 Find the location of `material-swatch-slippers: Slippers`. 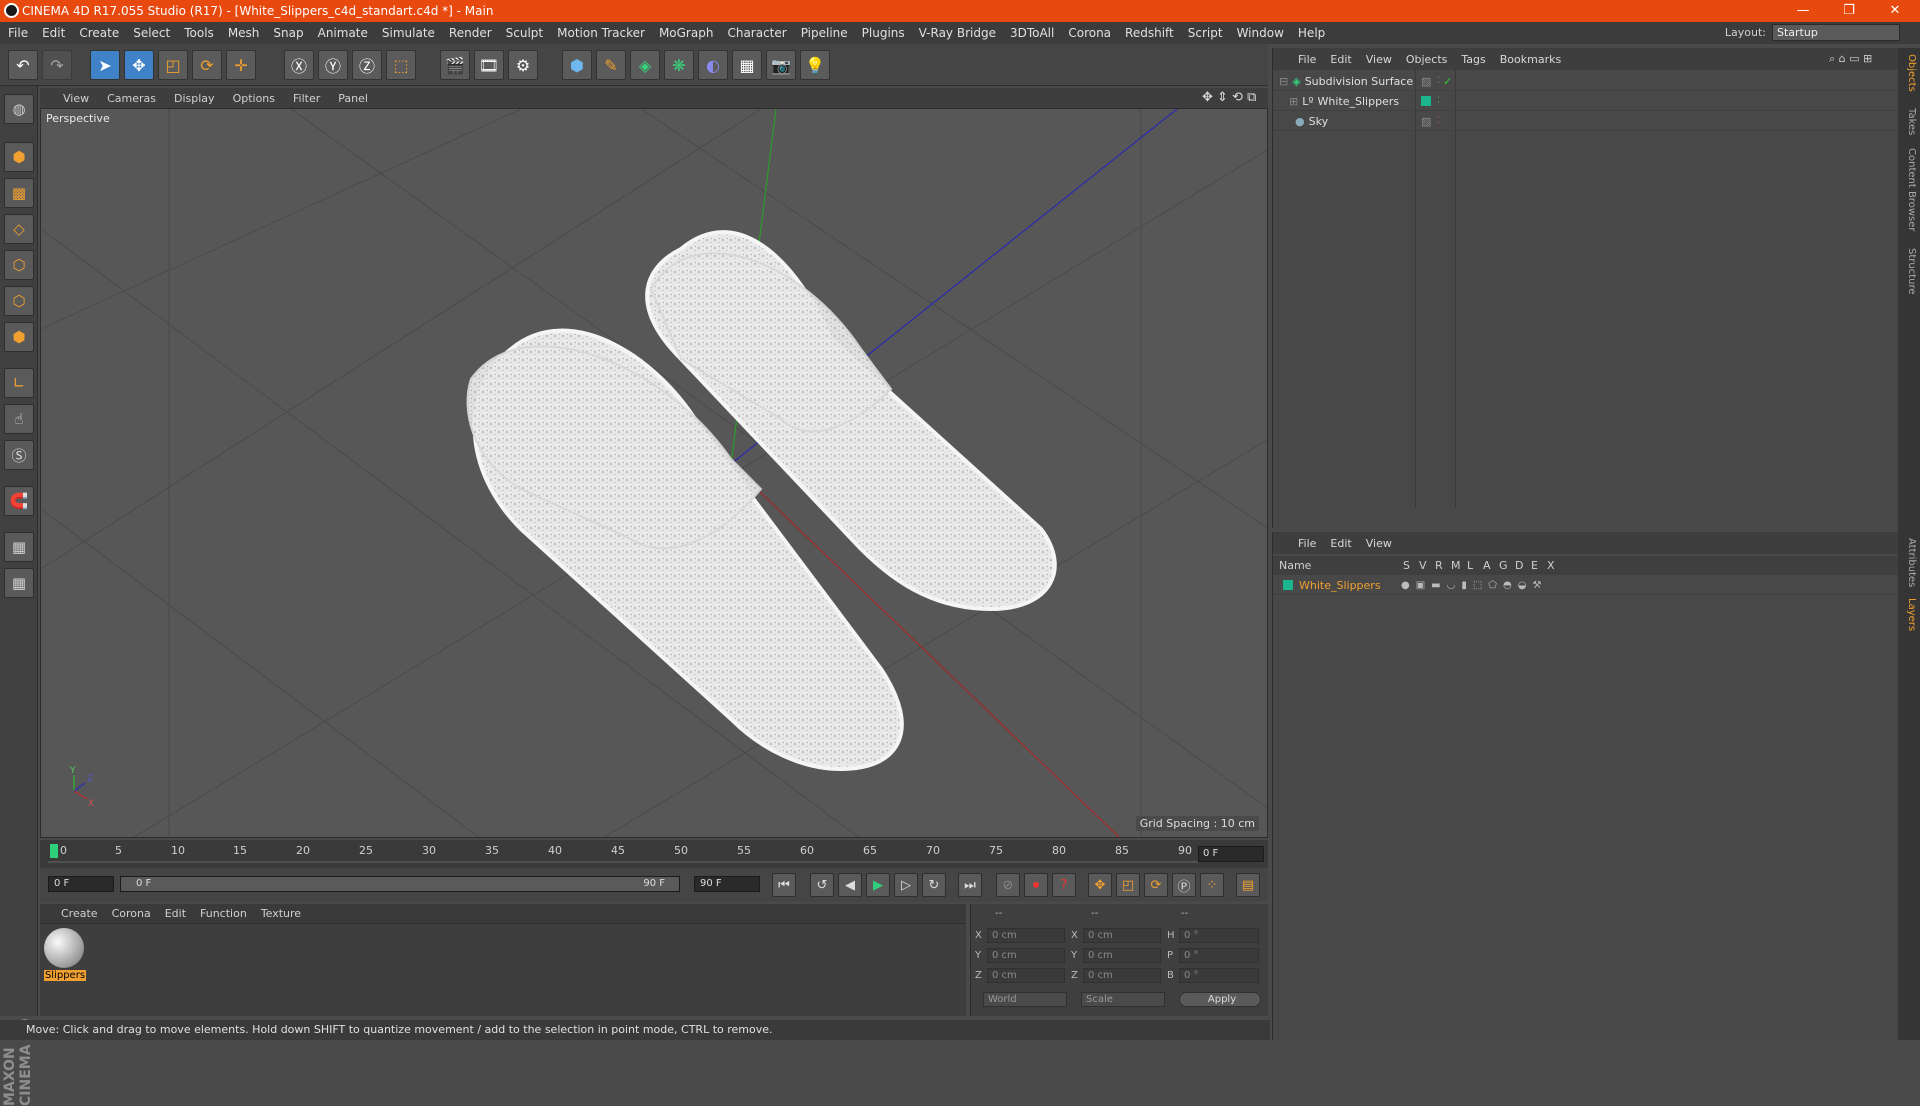

material-swatch-slippers: Slippers is located at coordinates (65, 958).